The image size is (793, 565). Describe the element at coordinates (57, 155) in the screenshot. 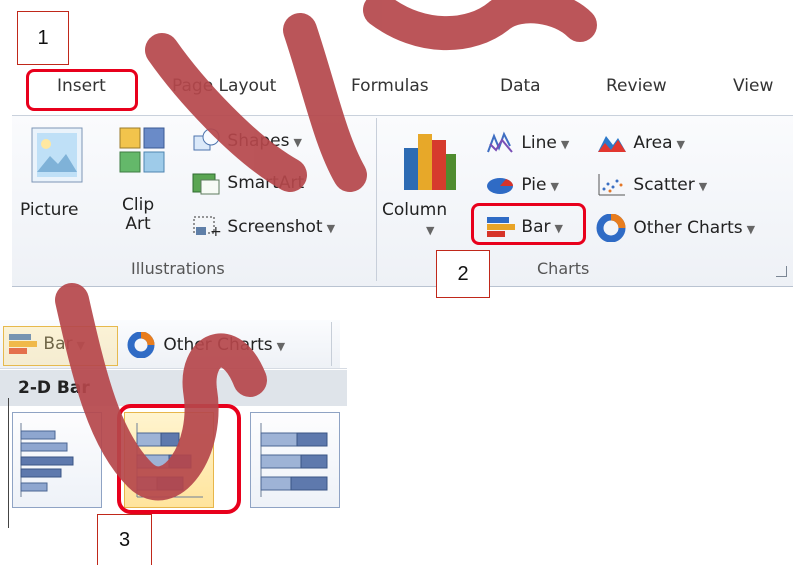

I see `picture-icon` at that location.